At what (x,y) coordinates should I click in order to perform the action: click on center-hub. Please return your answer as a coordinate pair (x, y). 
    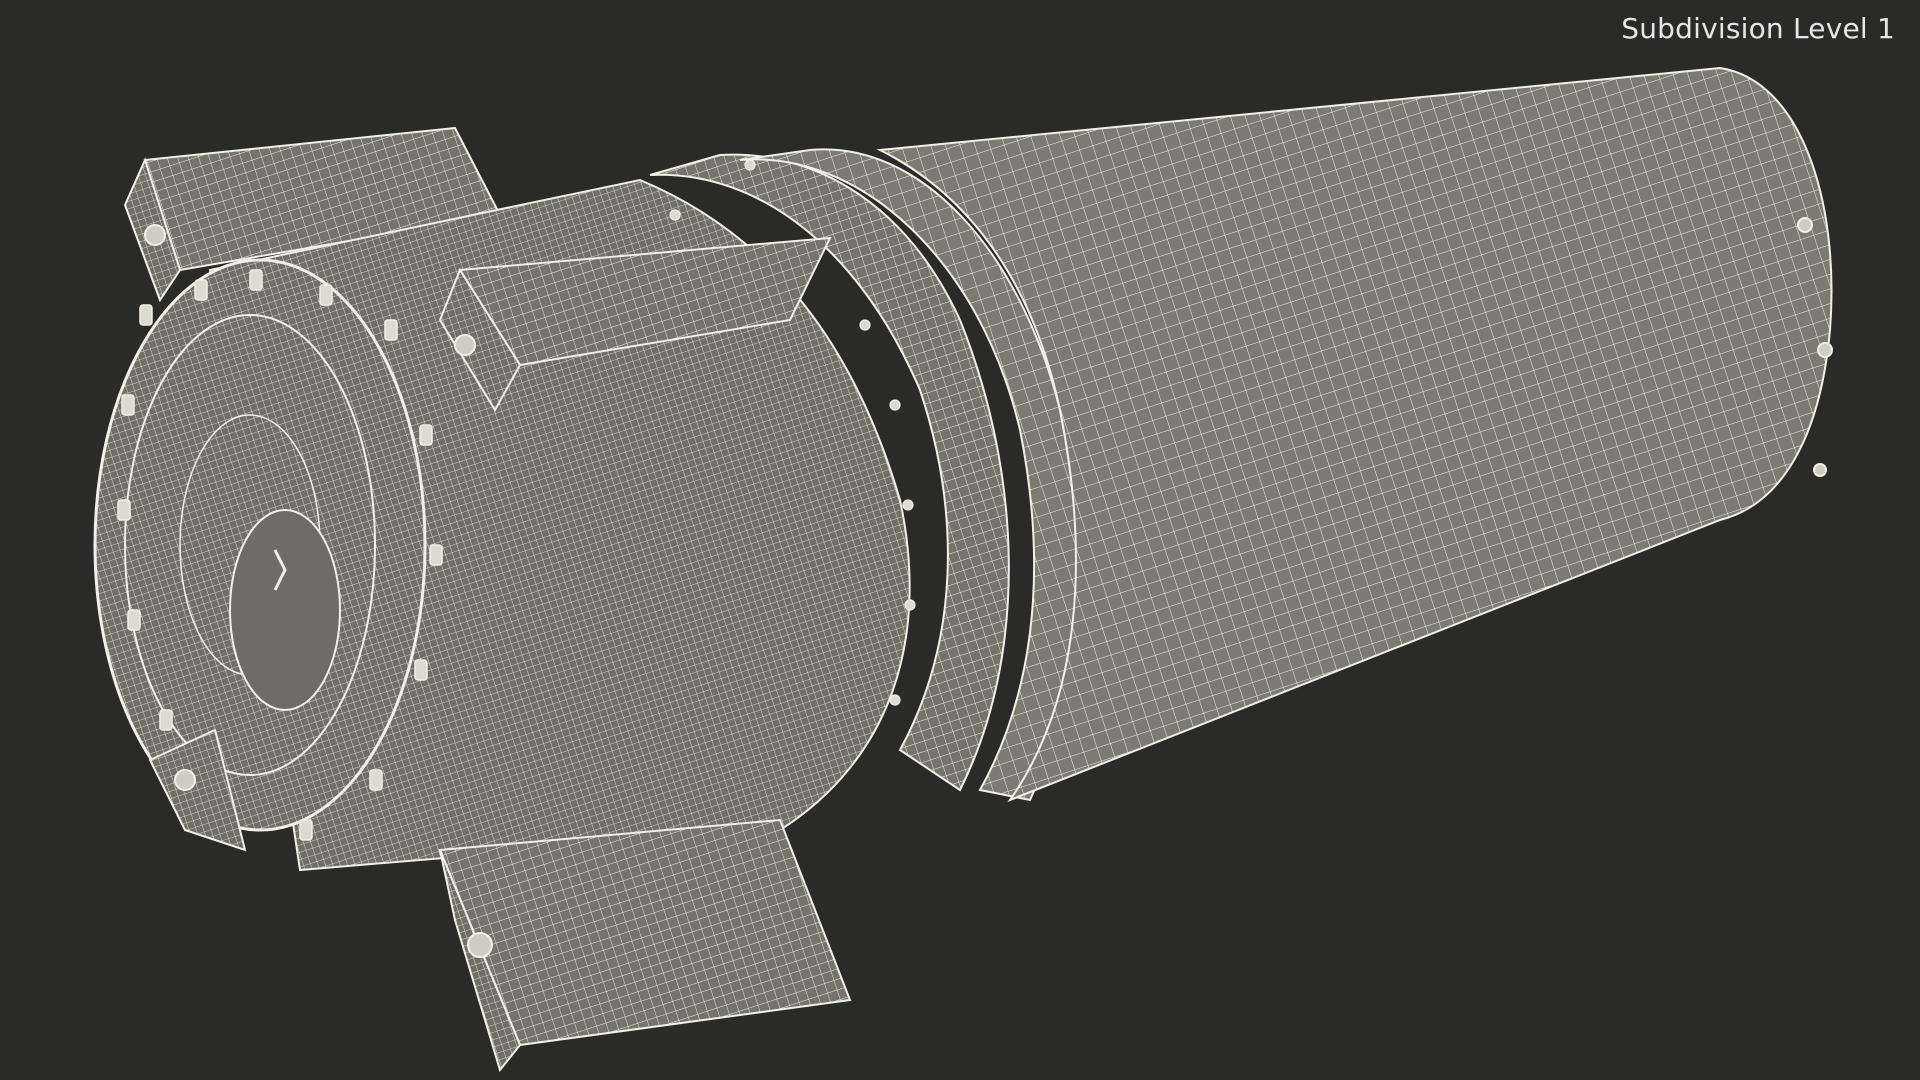
    Looking at the image, I should click on (285, 610).